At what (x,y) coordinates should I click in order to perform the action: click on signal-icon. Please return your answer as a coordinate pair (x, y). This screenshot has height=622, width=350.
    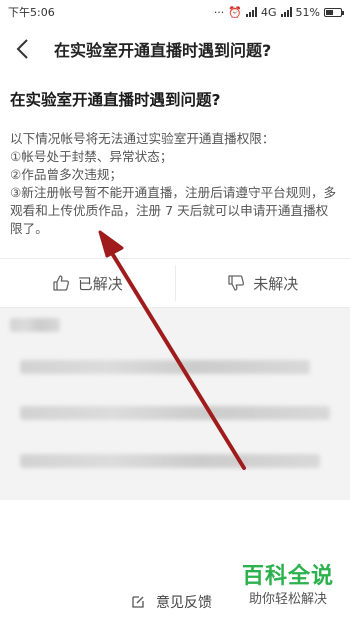
    Looking at the image, I should click on (252, 12).